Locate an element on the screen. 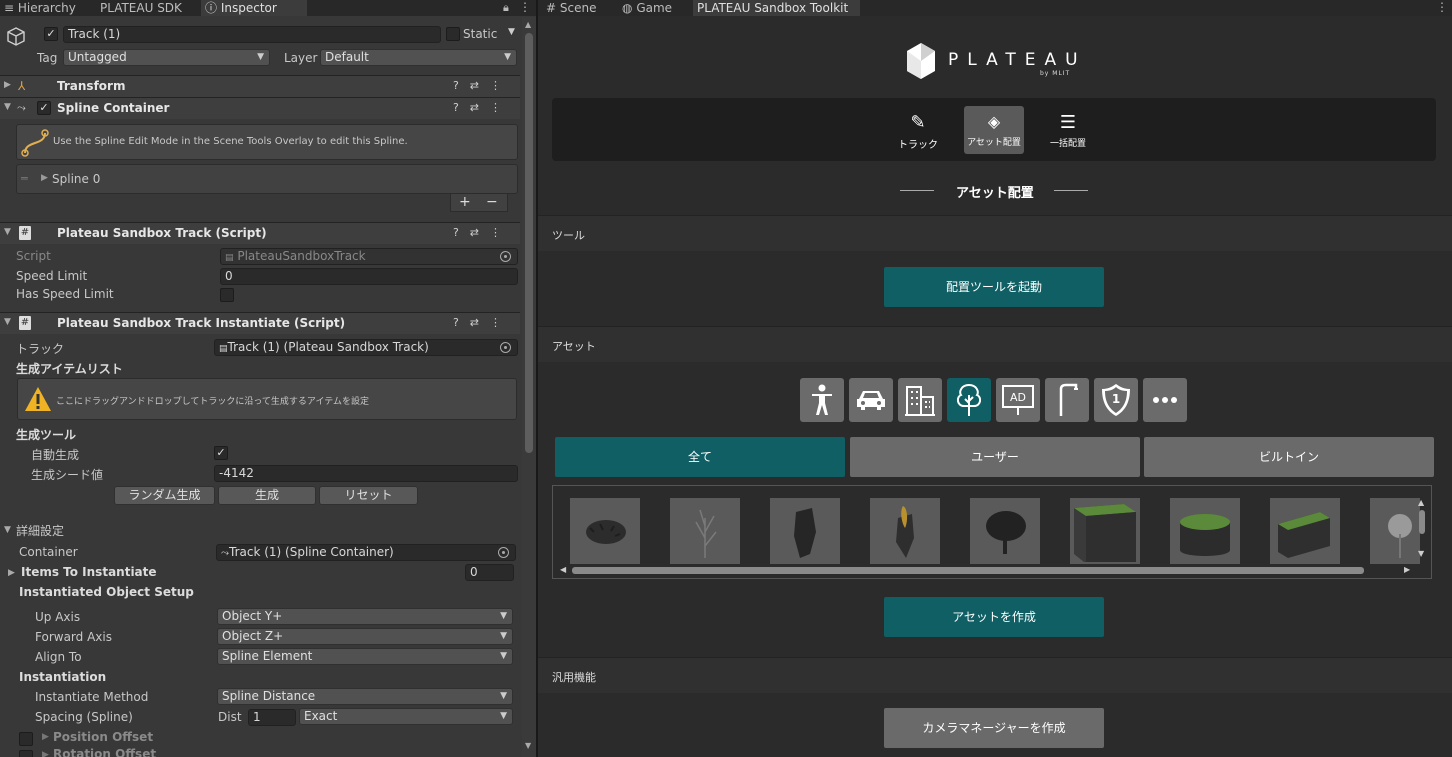  rotation-offset-checkbox is located at coordinates (26, 753).